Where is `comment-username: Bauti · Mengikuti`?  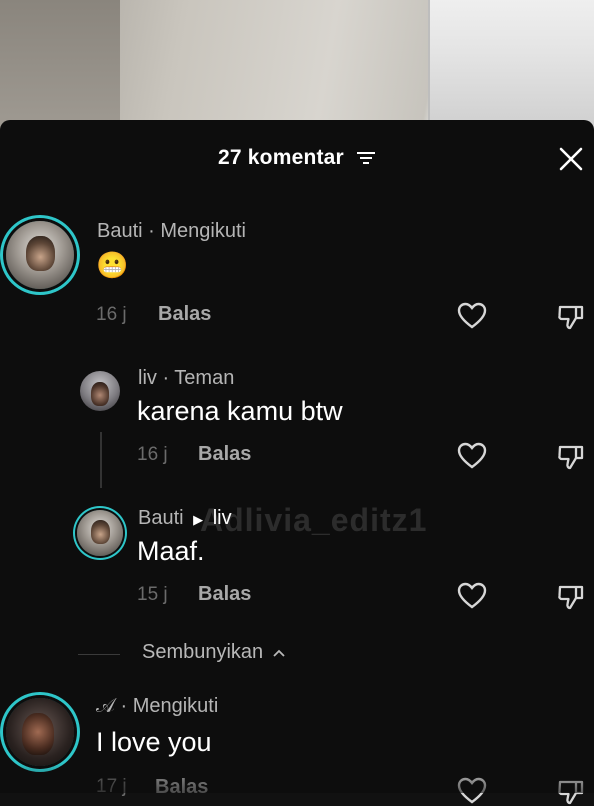 comment-username: Bauti · Mengikuti is located at coordinates (171, 231).